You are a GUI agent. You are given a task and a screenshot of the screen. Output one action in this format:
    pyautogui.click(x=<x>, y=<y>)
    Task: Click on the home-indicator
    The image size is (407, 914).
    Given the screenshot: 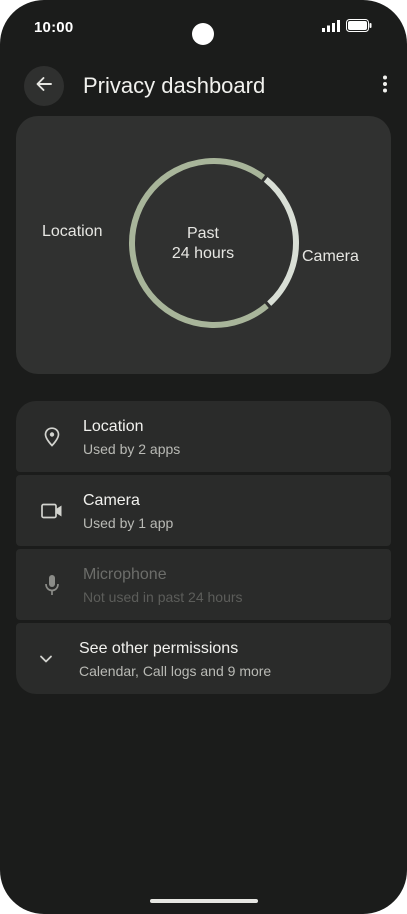 What is the action you would take?
    pyautogui.click(x=204, y=901)
    